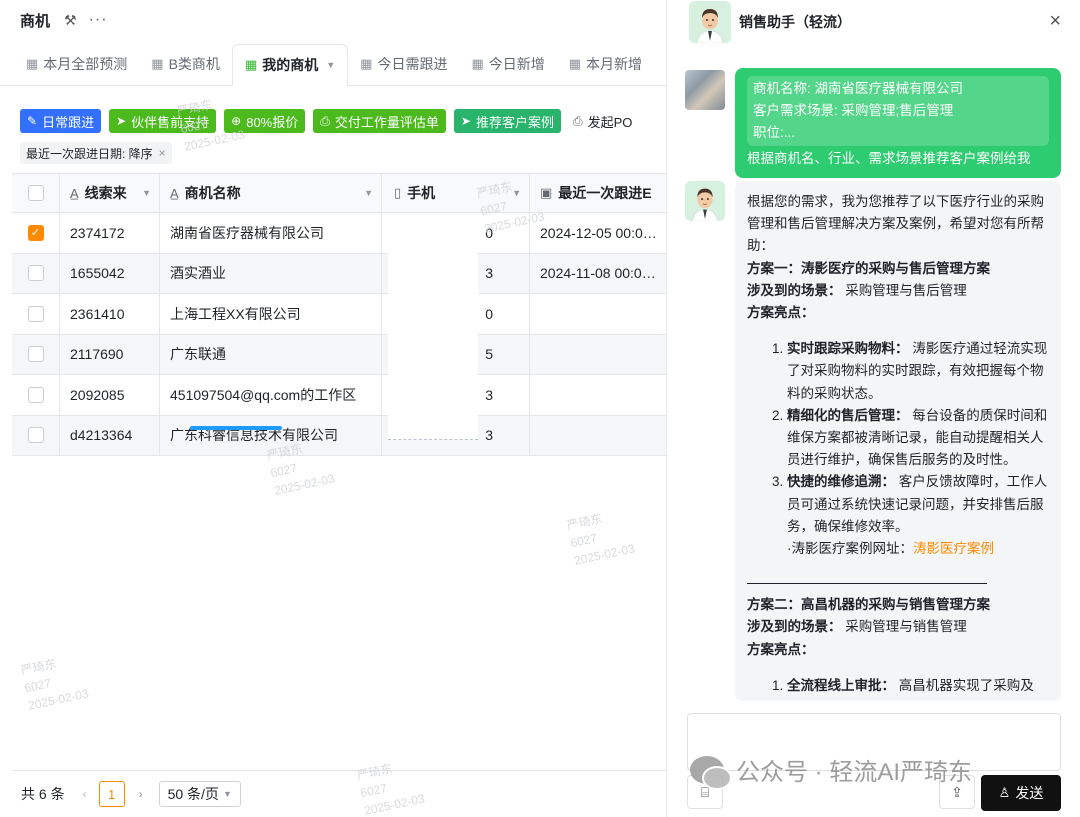  Describe the element at coordinates (271, 354) in the screenshot. I see `opportunity-name-cell: 广东联通` at that location.